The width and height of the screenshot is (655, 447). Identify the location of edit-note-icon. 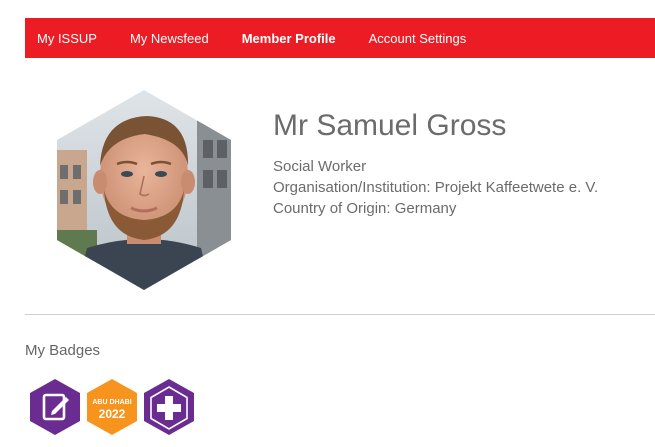
(55, 407).